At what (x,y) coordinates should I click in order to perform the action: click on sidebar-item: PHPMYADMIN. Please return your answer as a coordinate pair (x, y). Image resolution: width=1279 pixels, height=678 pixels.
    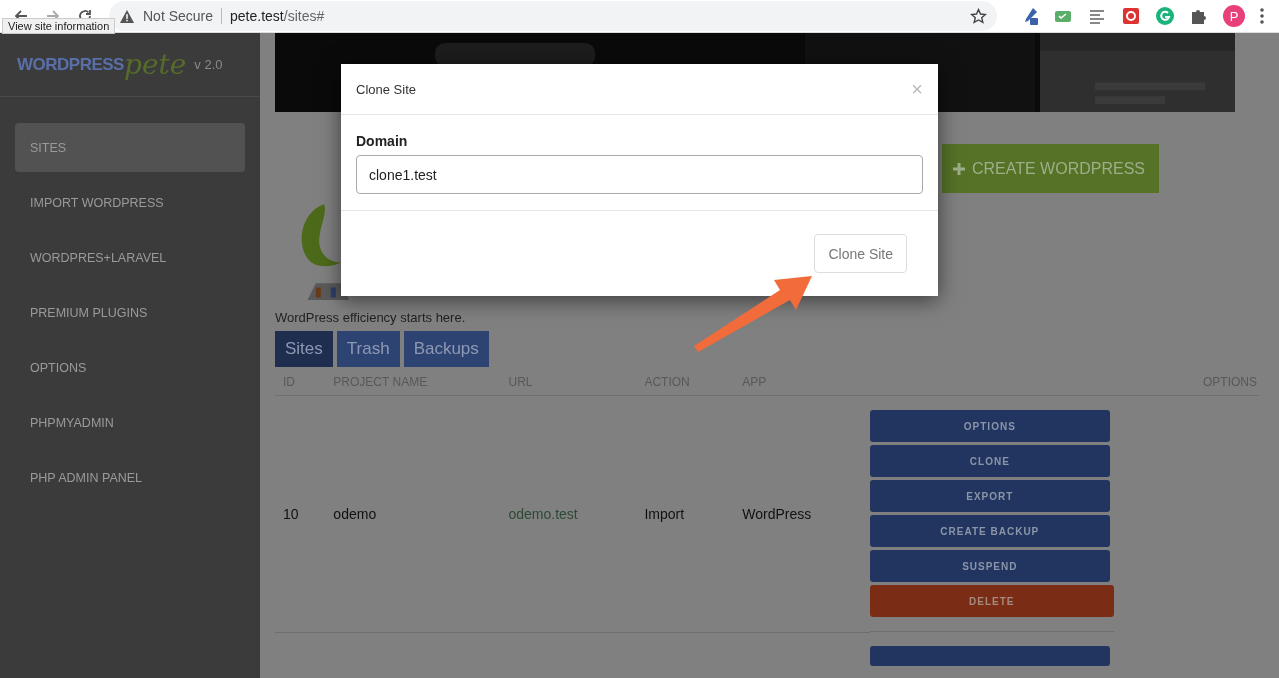
    Looking at the image, I should click on (130, 422).